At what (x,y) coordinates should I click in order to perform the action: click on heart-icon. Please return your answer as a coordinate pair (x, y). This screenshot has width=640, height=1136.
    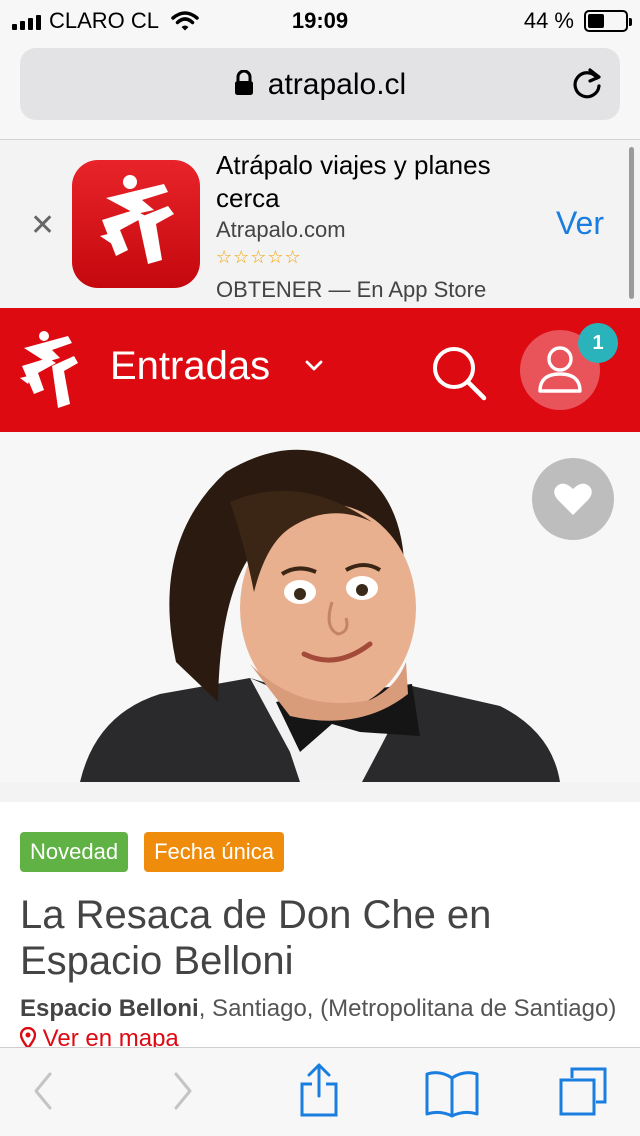
    Looking at the image, I should click on (573, 499).